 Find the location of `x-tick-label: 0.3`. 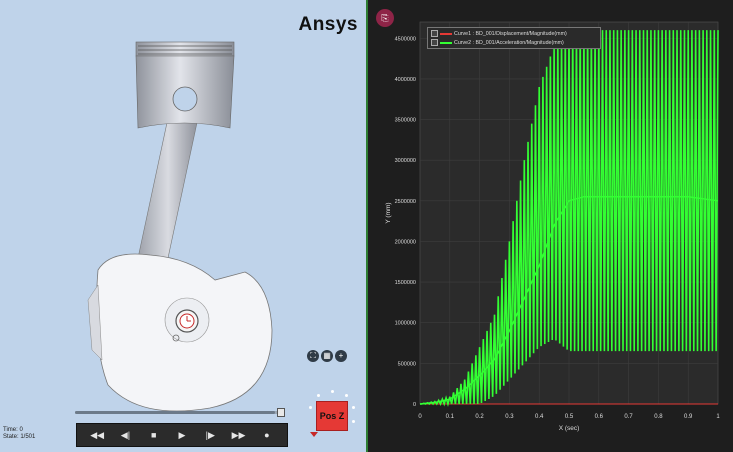

x-tick-label: 0.3 is located at coordinates (509, 417).